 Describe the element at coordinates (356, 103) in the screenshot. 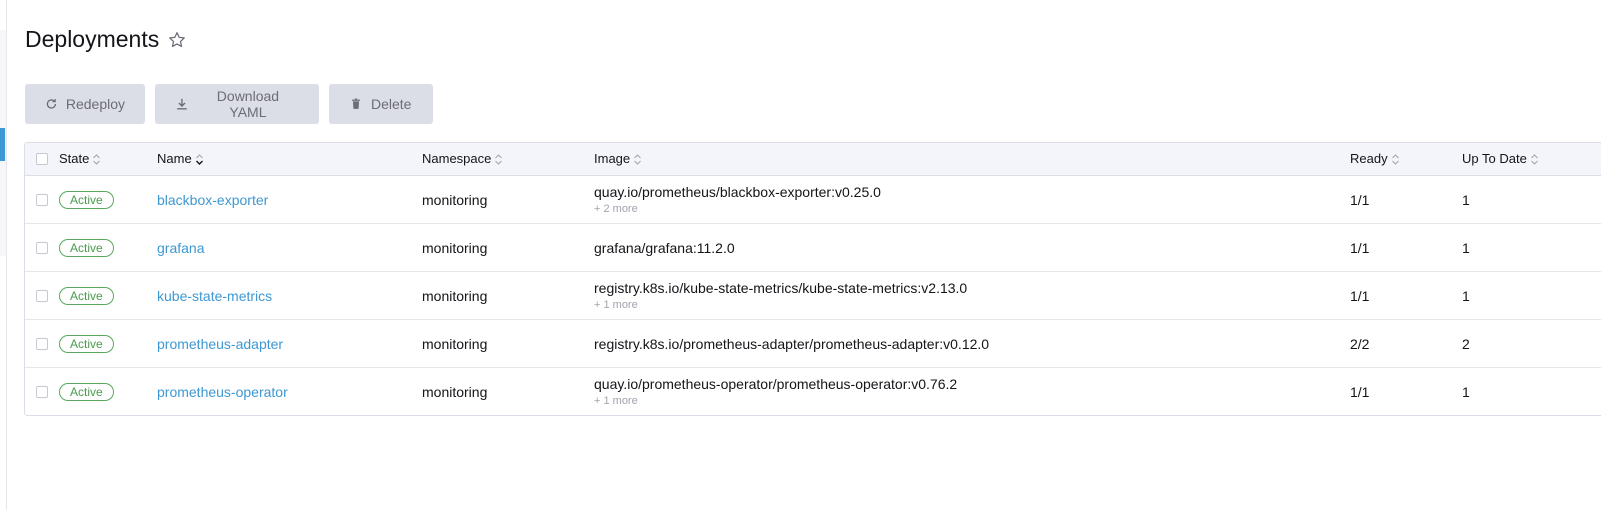

I see `trash-icon` at that location.